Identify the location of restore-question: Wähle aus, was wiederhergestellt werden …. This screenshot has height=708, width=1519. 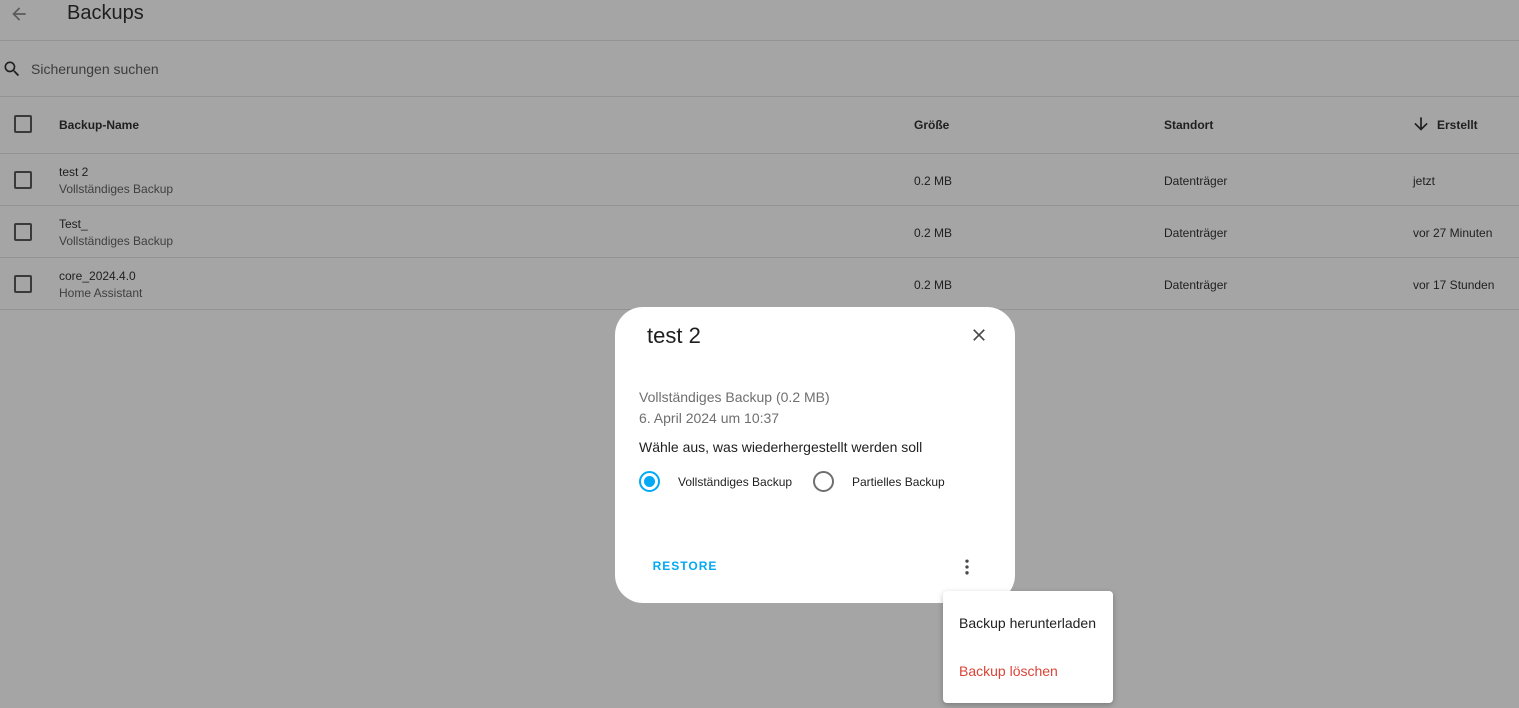
(781, 447).